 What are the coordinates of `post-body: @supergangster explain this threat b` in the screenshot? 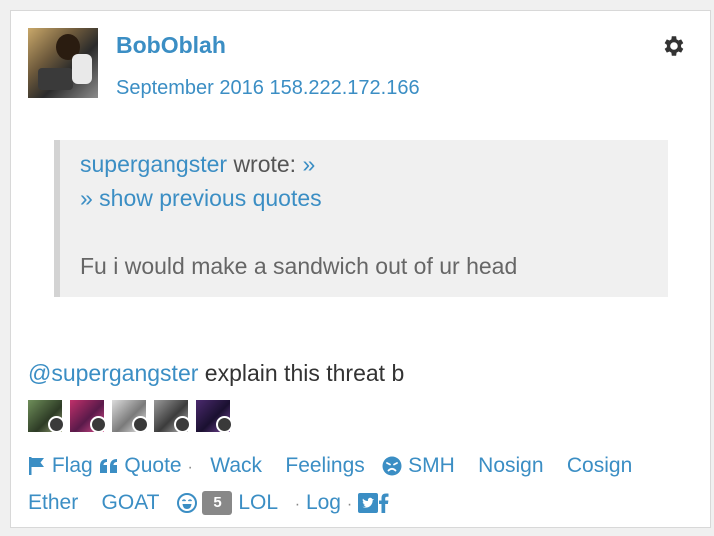 It's located at (216, 373).